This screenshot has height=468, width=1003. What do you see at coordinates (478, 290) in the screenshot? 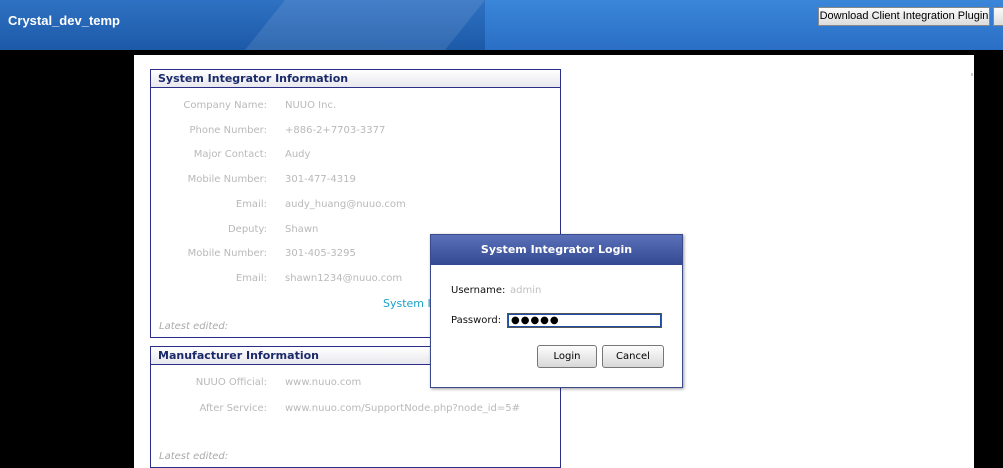
I see `username-label: Username:` at bounding box center [478, 290].